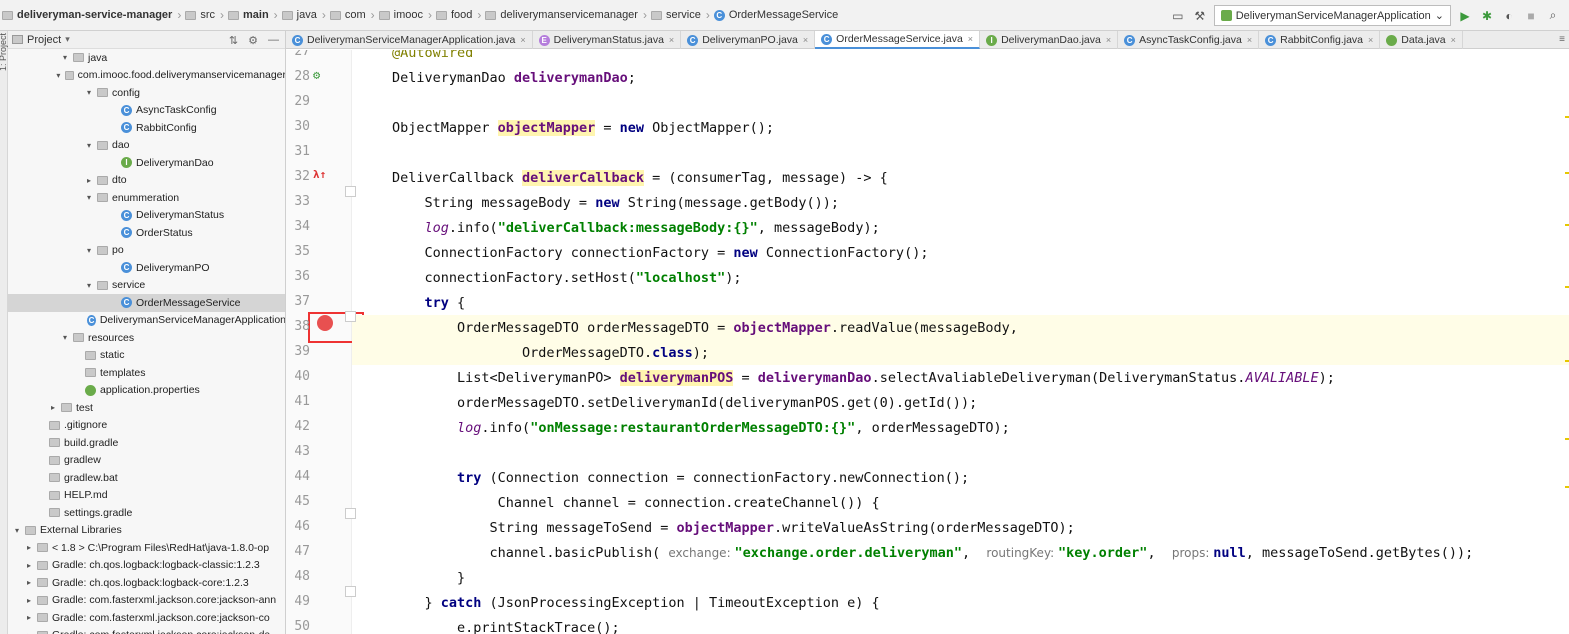  I want to click on tree-item: ▾ service, so click(146, 286).